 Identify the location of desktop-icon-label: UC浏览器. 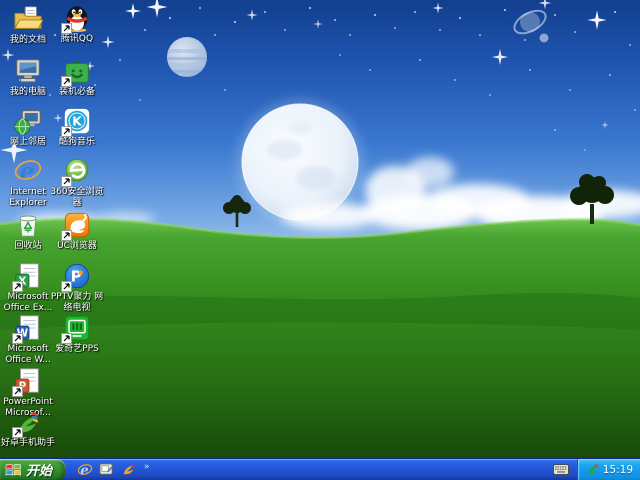
(77, 246).